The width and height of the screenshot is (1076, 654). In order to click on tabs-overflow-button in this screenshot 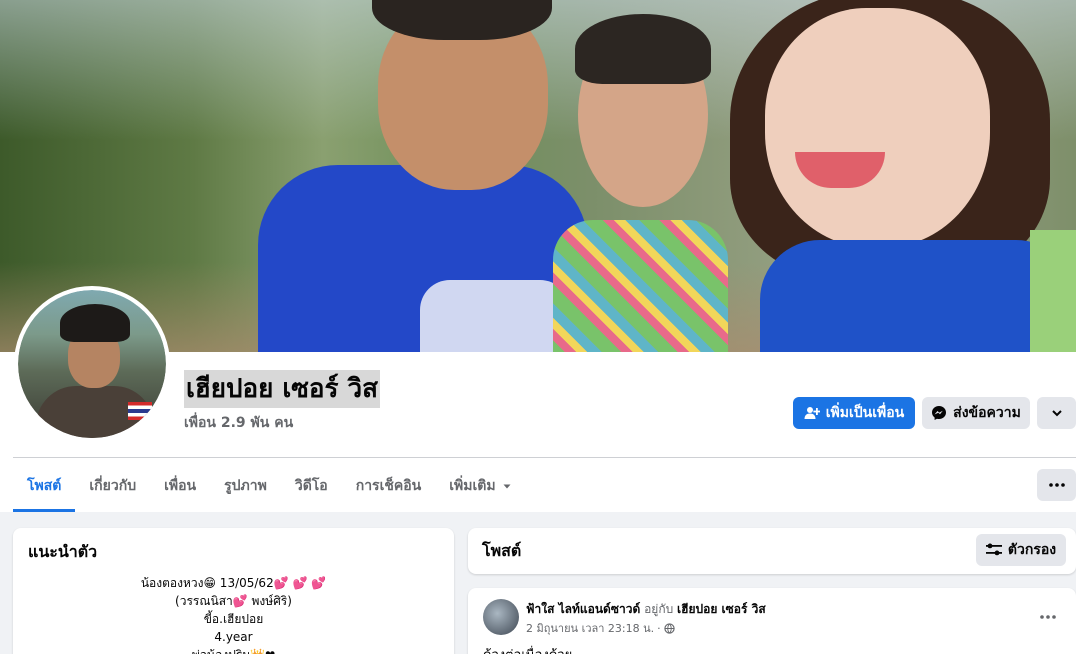, I will do `click(1056, 485)`.